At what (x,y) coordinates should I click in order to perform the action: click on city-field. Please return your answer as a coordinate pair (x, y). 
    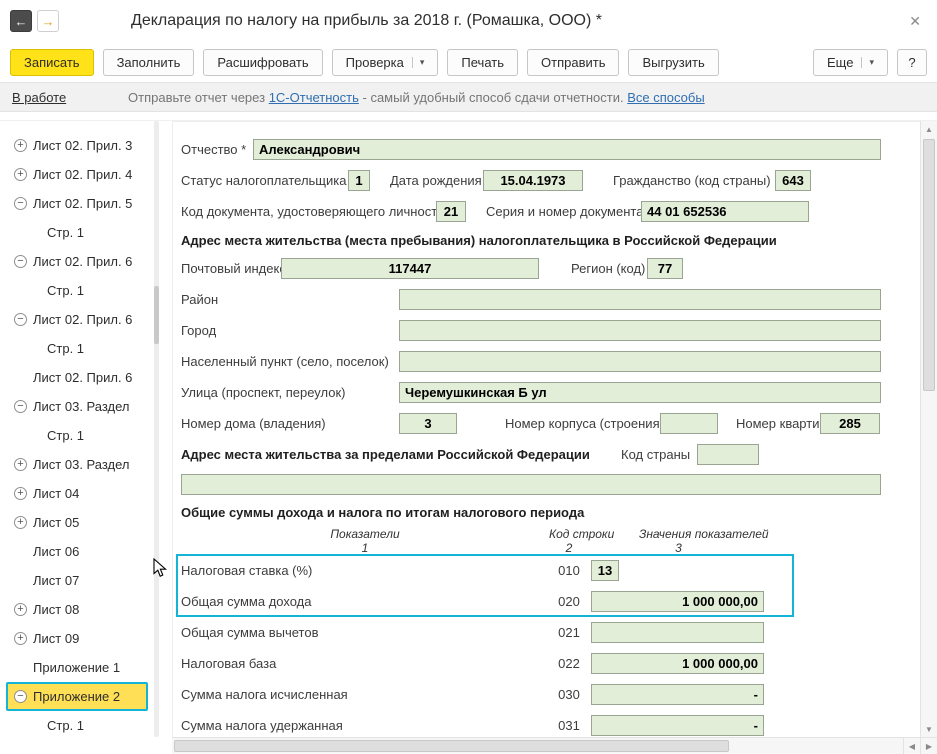
    Looking at the image, I should click on (640, 330).